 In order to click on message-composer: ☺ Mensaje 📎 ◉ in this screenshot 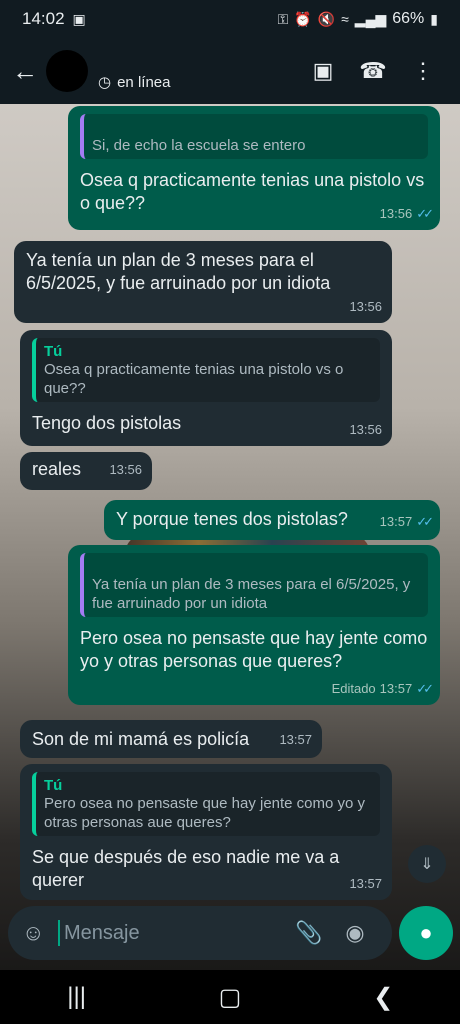, I will do `click(200, 933)`.